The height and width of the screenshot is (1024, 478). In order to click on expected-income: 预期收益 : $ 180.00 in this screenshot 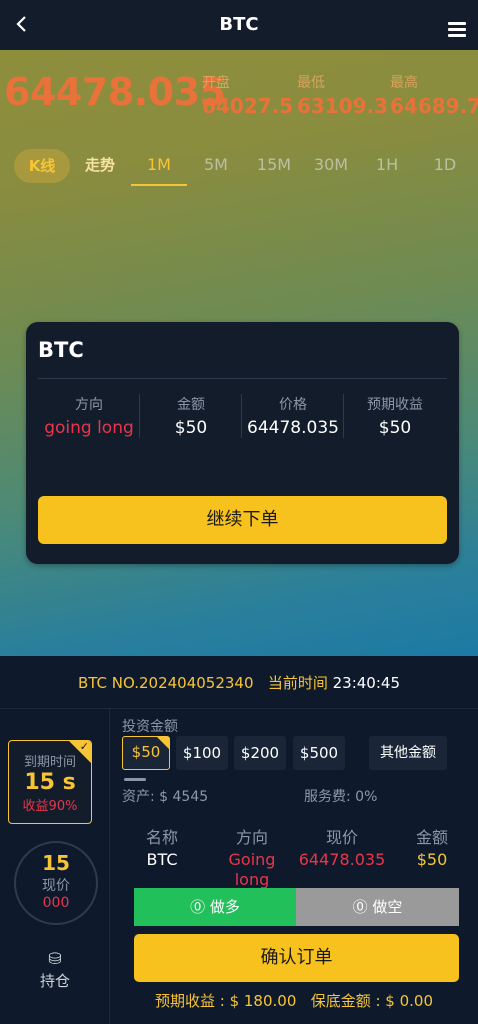, I will do `click(225, 1001)`.